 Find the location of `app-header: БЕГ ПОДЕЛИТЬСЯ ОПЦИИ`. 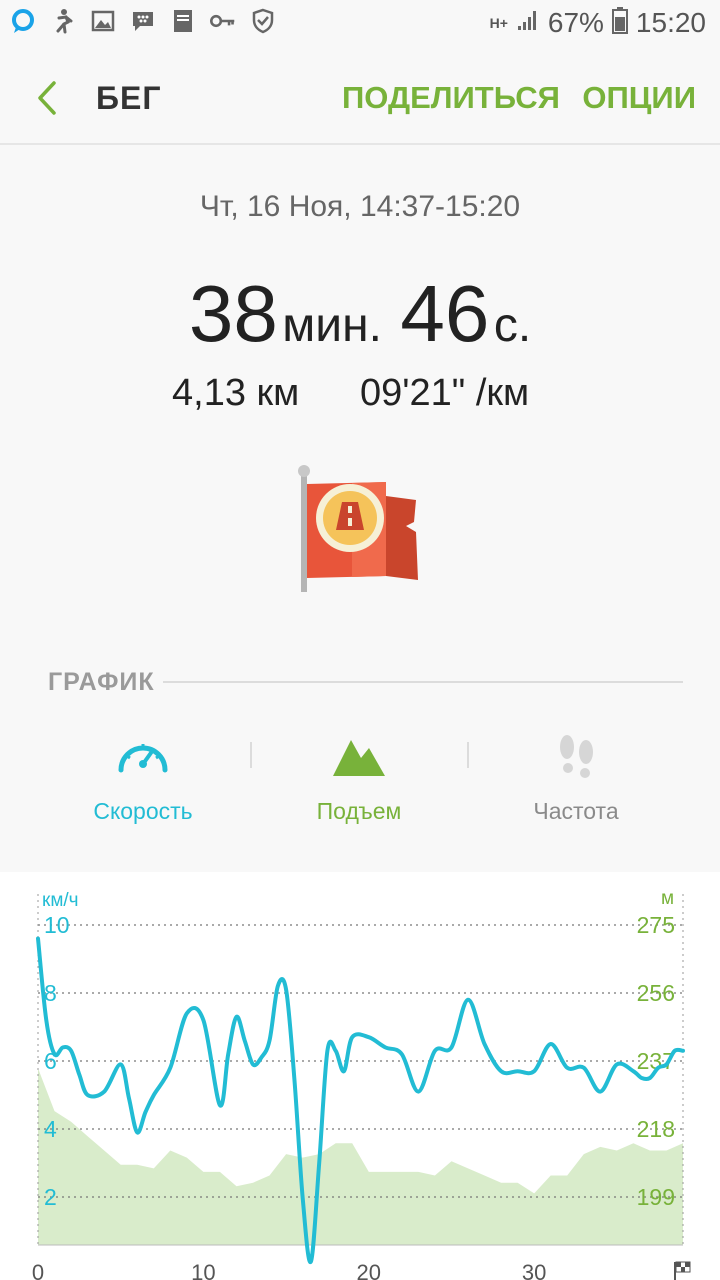

app-header: БЕГ ПОДЕЛИТЬСЯ ОПЦИИ is located at coordinates (360, 97).